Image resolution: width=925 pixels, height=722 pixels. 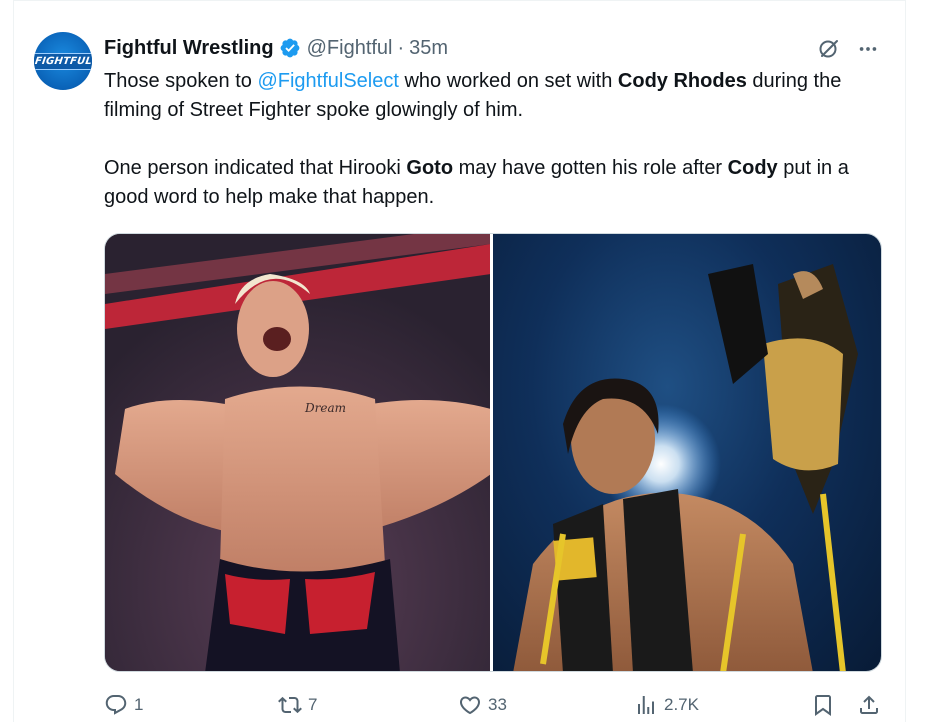 I want to click on reply-count: 1, so click(x=139, y=704).